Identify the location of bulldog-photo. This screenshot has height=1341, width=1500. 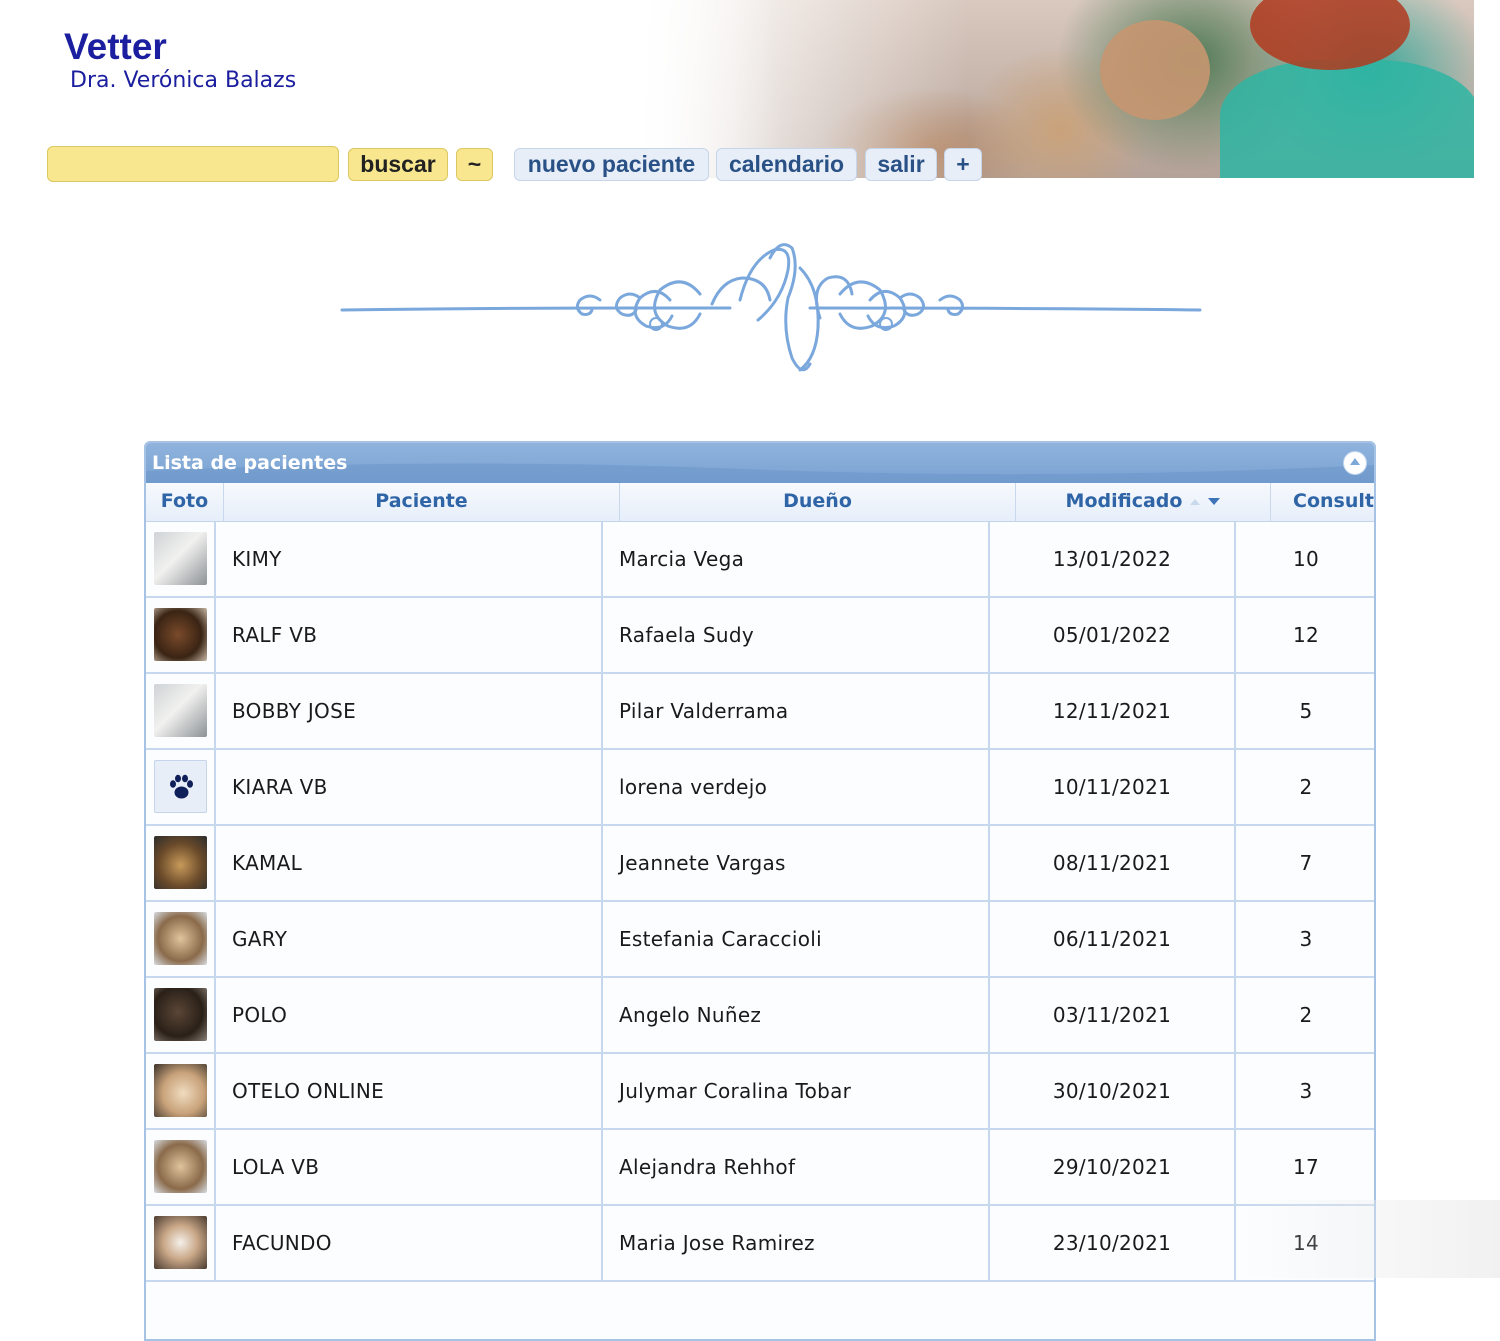
(180, 1242).